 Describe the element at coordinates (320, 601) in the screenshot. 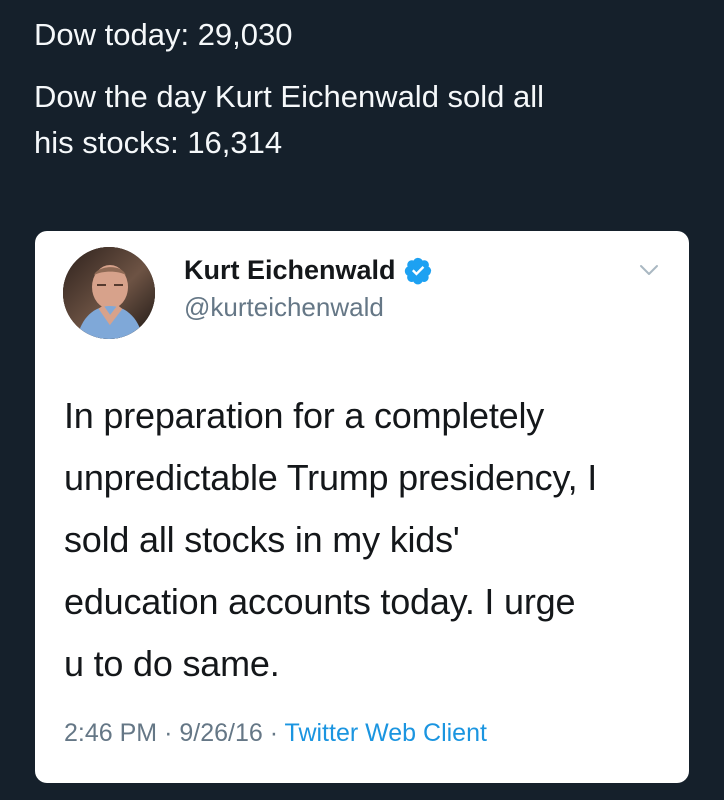

I see `tweet-text-line: education accounts today. I urge` at that location.